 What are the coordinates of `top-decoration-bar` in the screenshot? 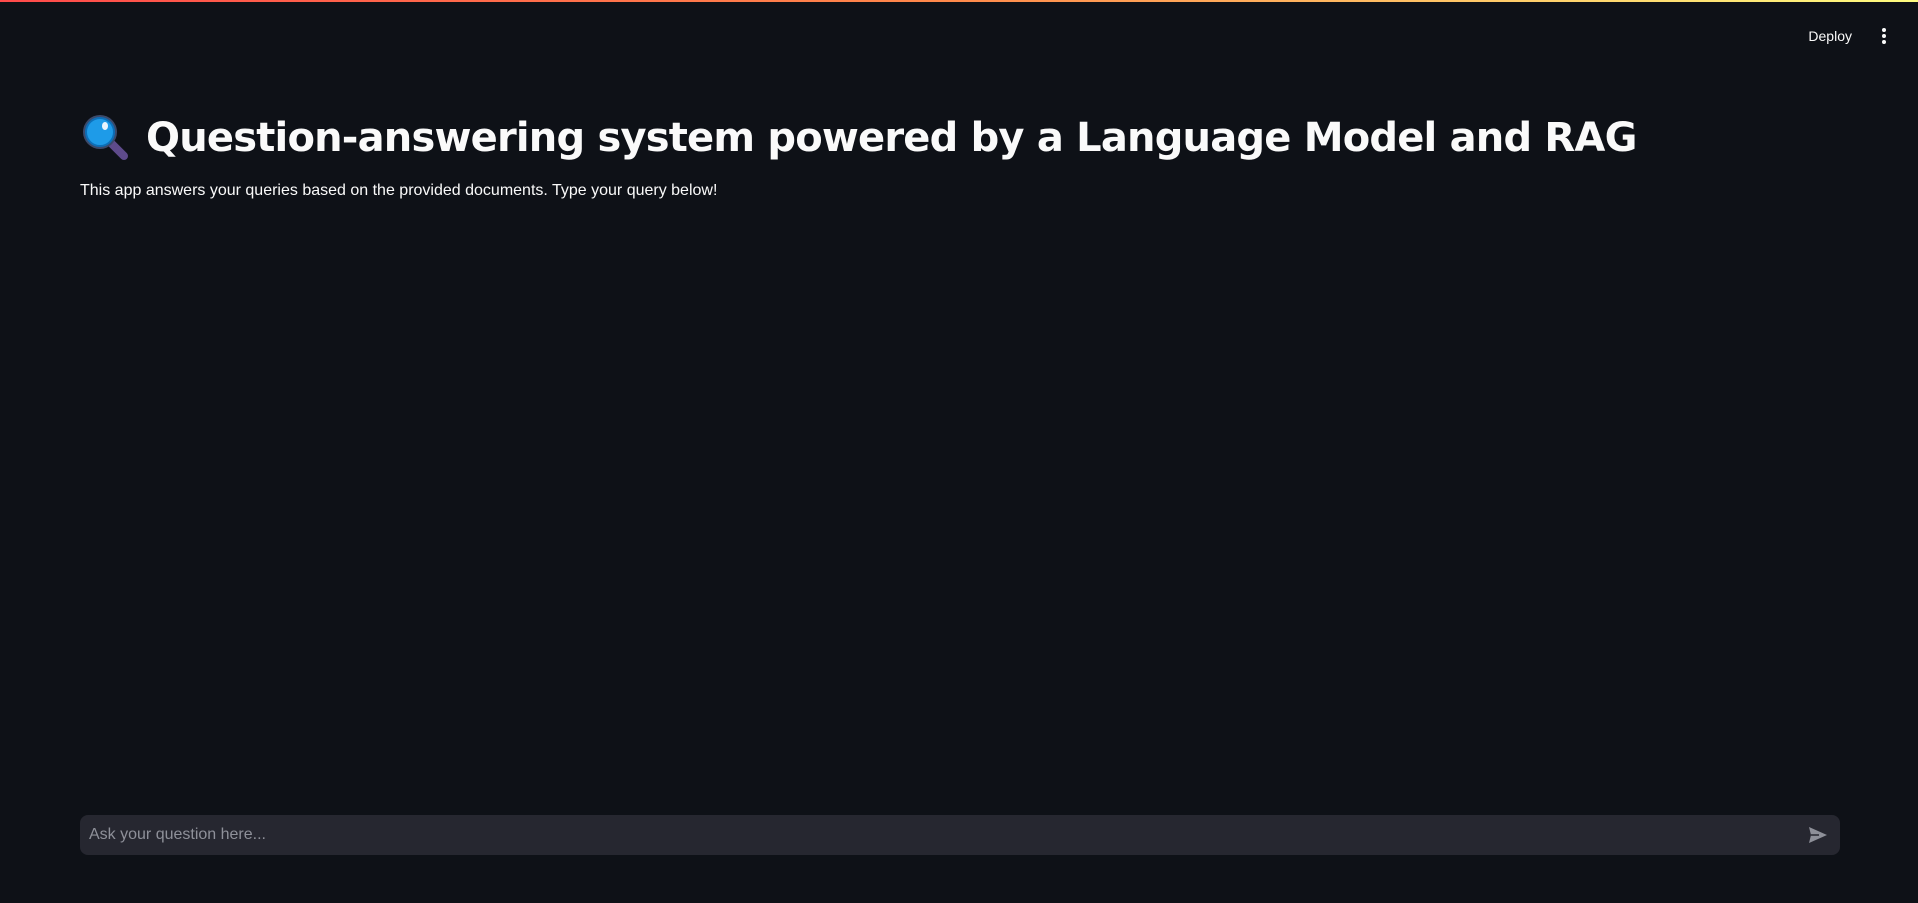 It's located at (959, 1).